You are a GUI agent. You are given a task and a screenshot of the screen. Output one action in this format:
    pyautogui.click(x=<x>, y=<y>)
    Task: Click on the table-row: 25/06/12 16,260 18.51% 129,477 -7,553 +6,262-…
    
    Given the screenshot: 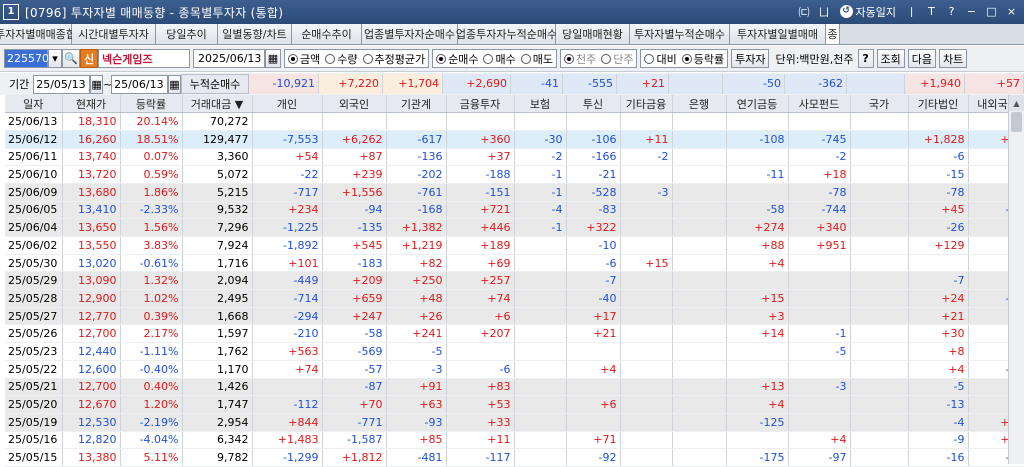 What is the action you would take?
    pyautogui.click(x=514, y=139)
    